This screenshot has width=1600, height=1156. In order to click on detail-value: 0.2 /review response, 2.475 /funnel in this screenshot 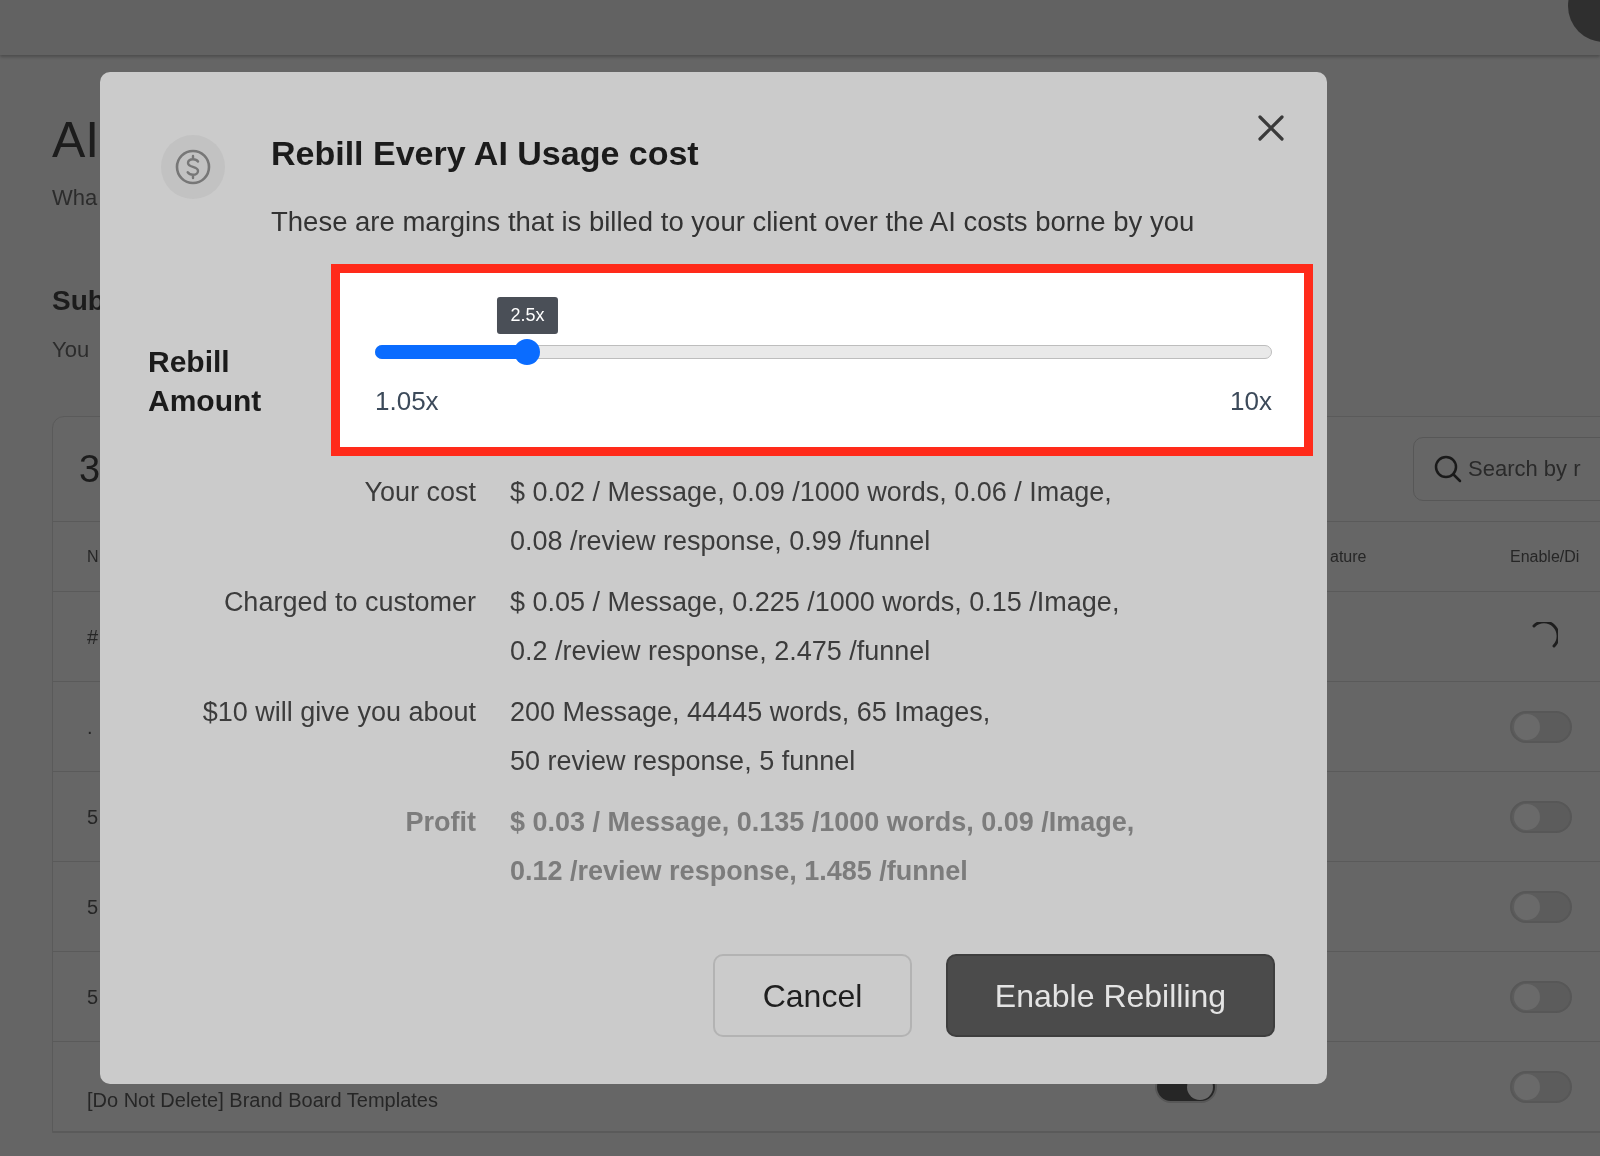, I will do `click(721, 652)`.